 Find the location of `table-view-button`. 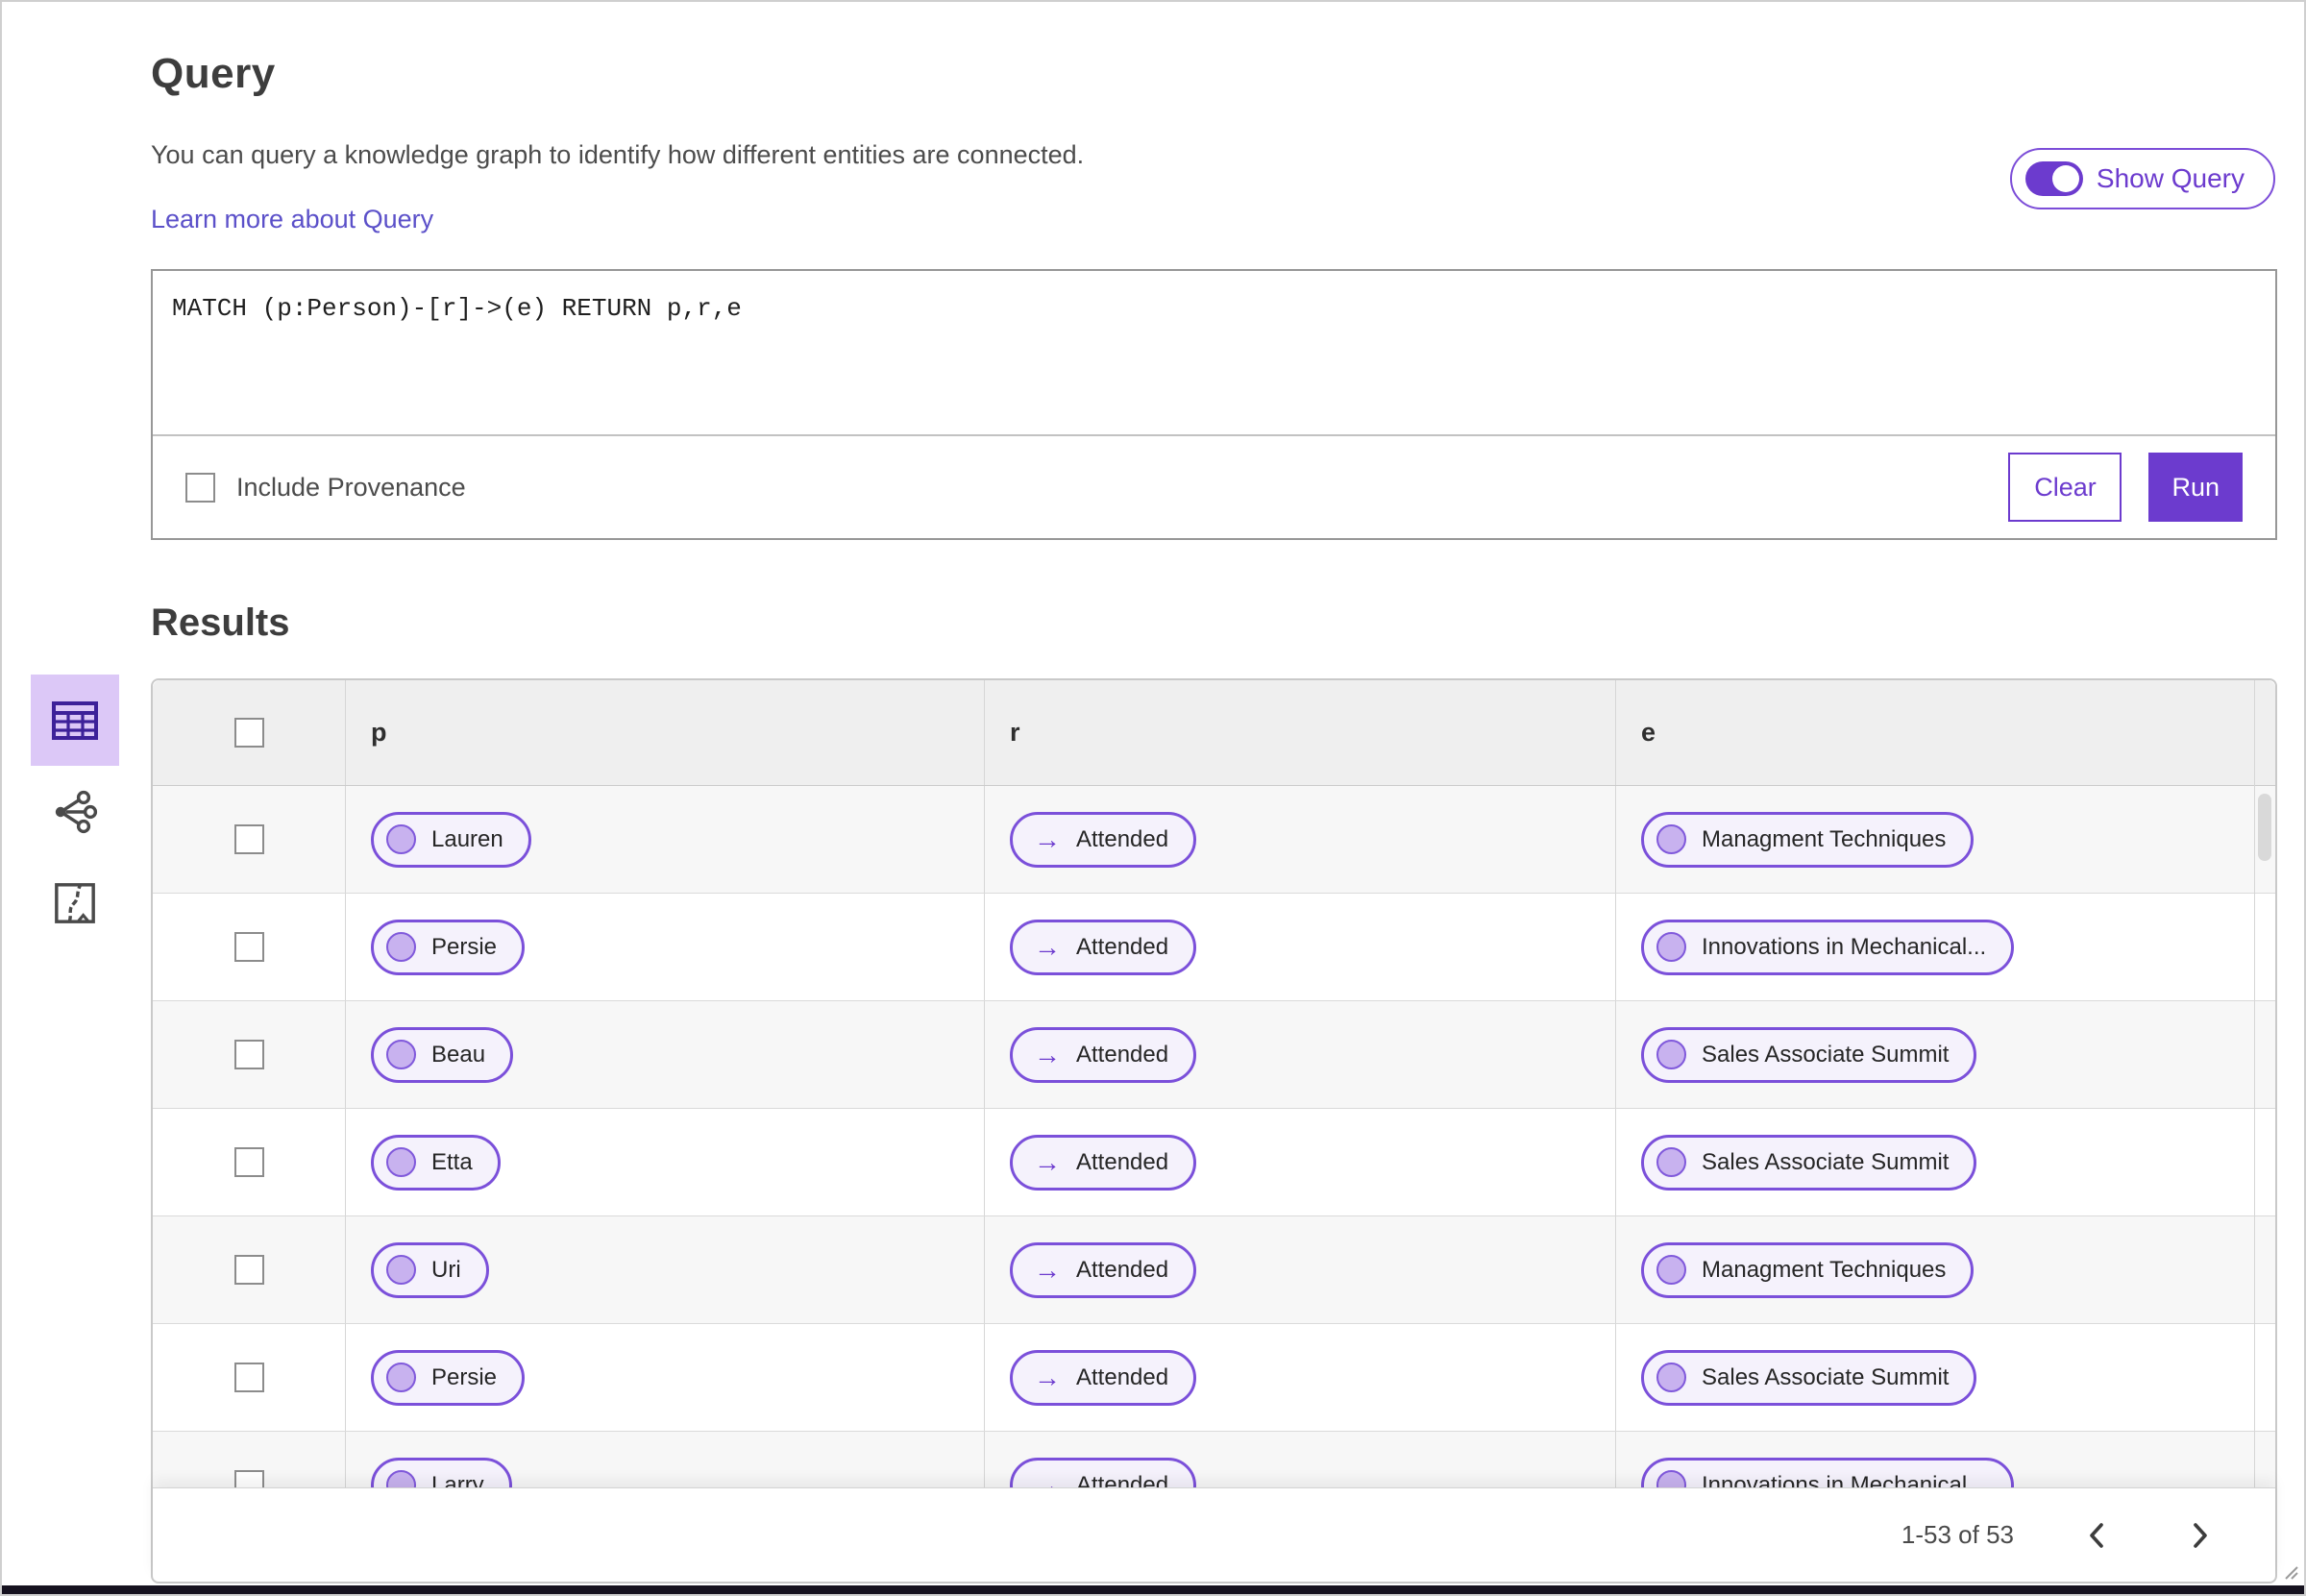

table-view-button is located at coordinates (75, 720).